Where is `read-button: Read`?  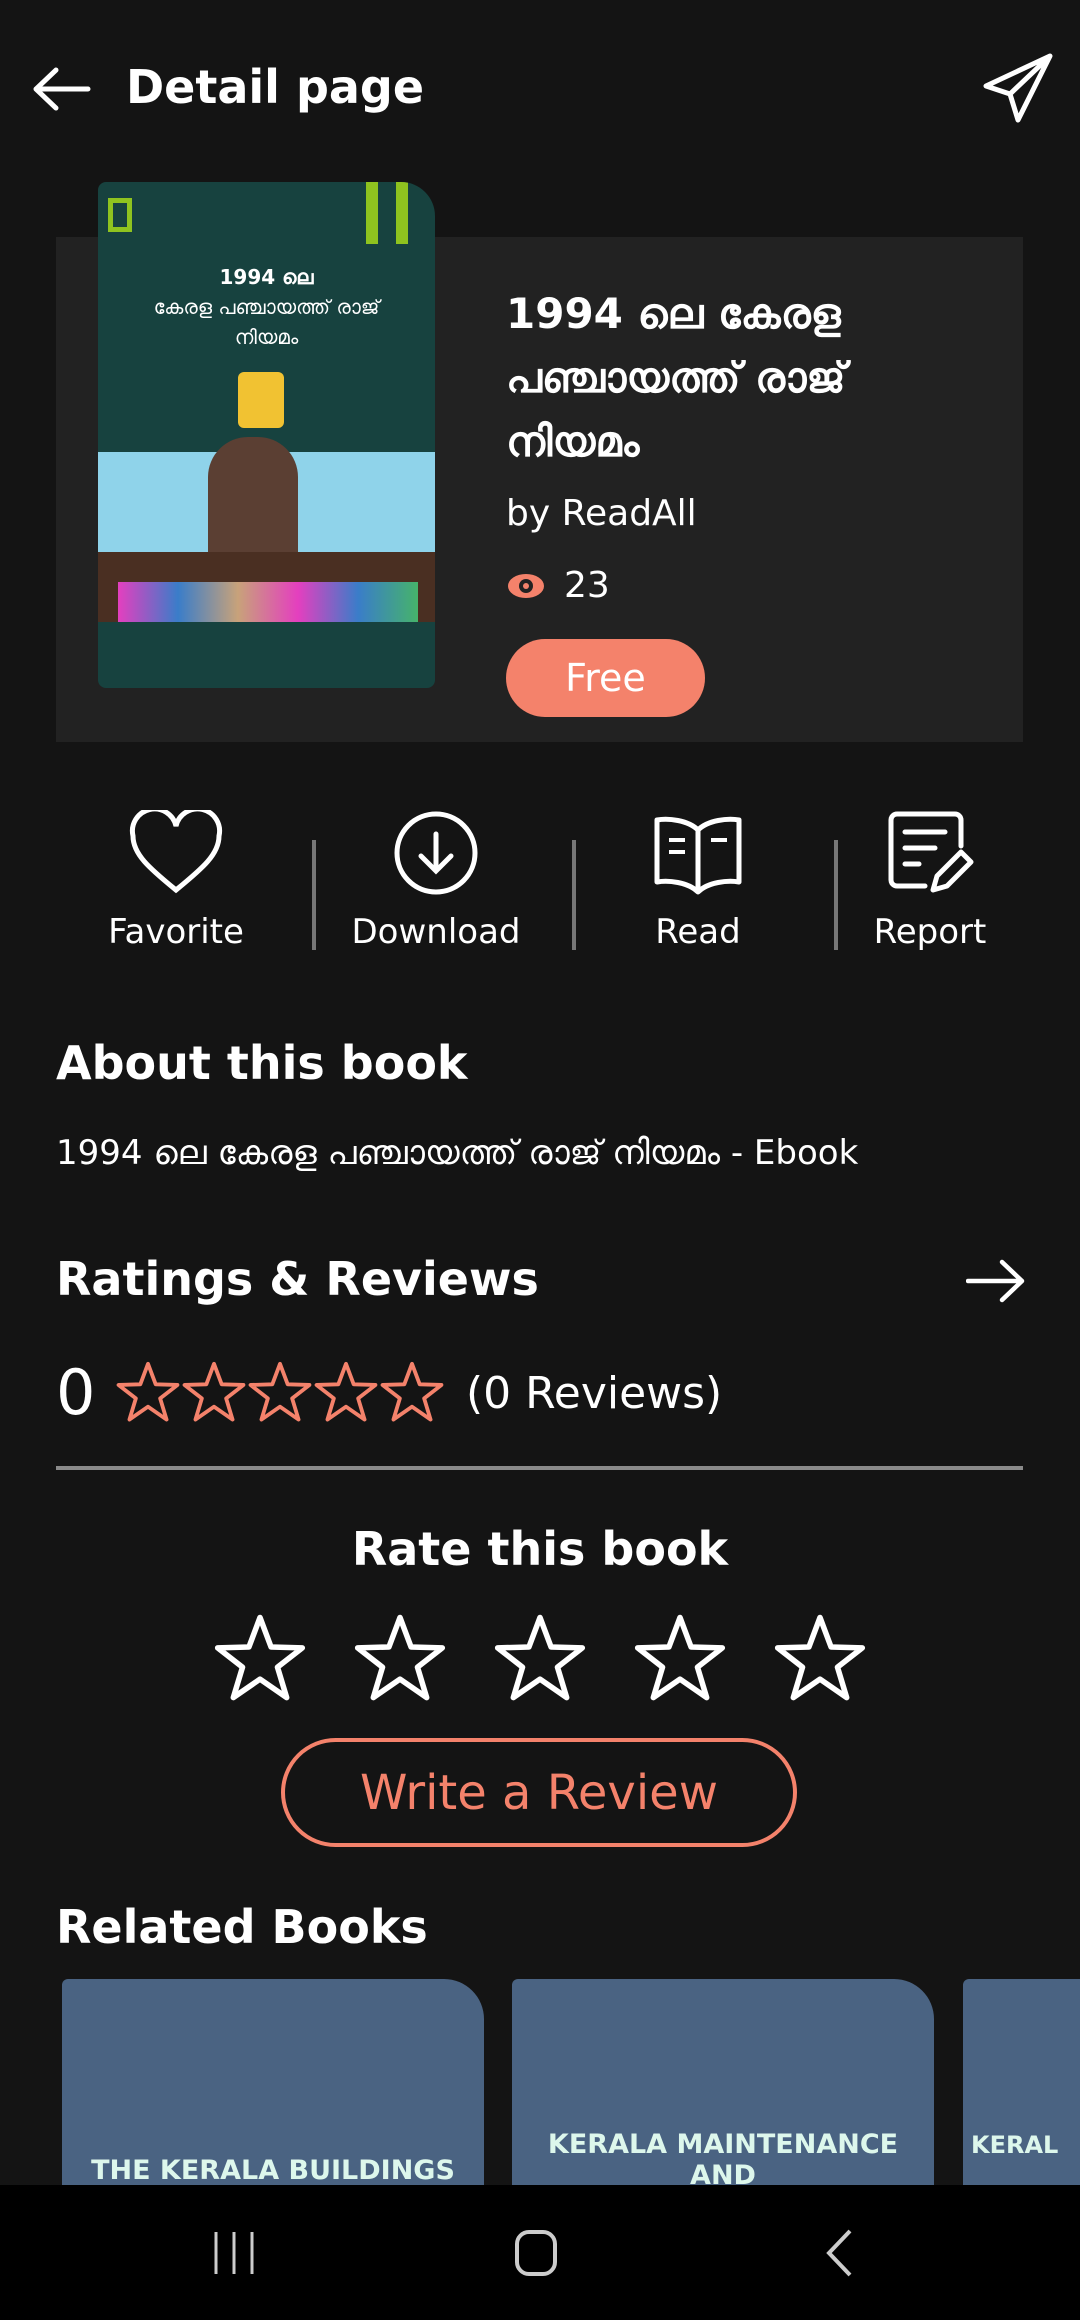 read-button: Read is located at coordinates (698, 881).